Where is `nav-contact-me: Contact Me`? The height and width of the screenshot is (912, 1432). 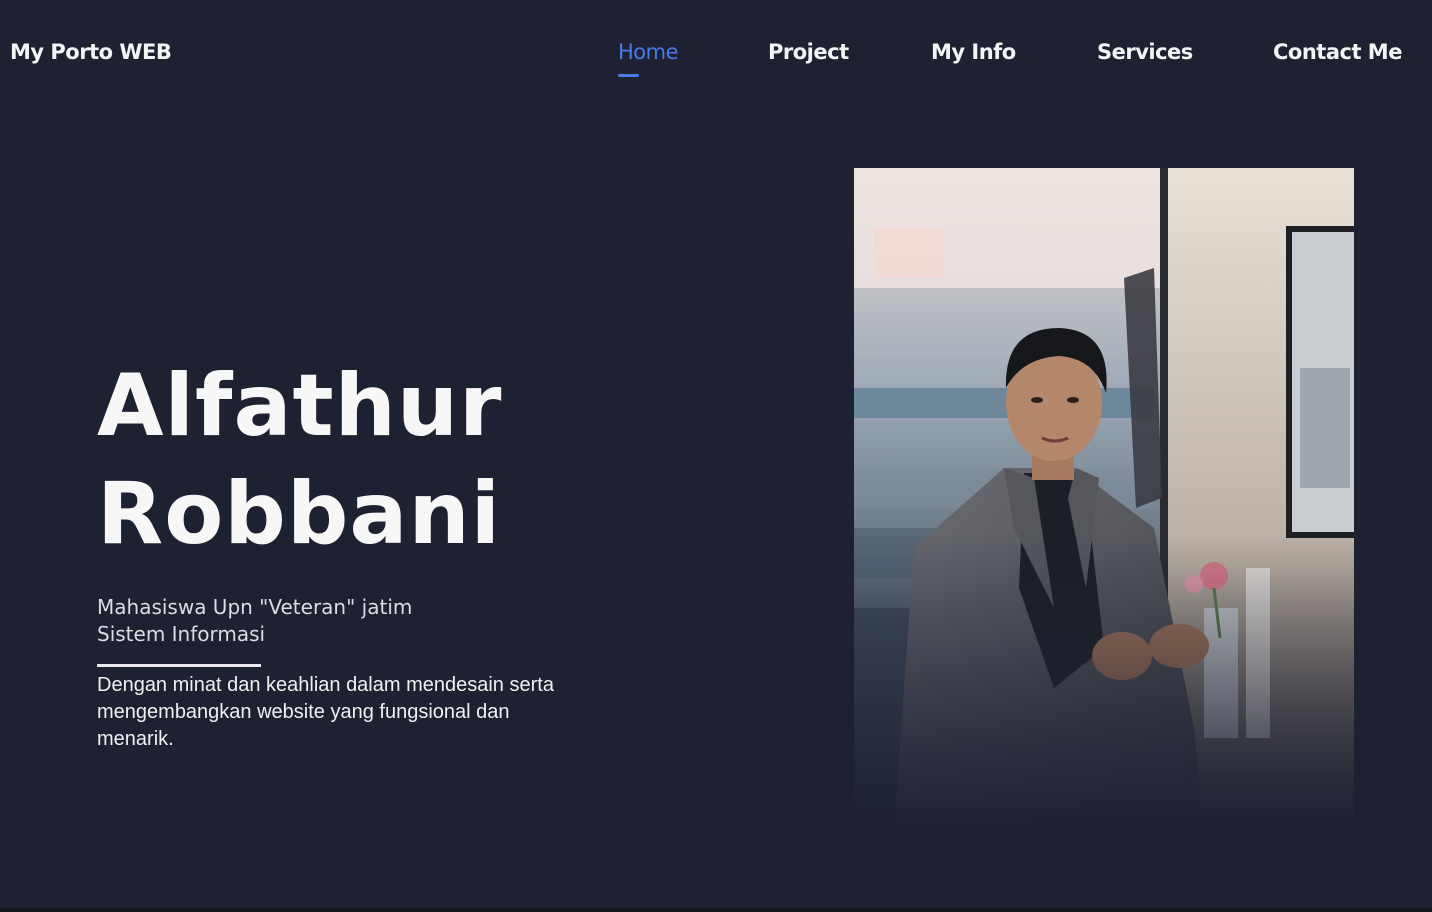
nav-contact-me: Contact Me is located at coordinates (1337, 52).